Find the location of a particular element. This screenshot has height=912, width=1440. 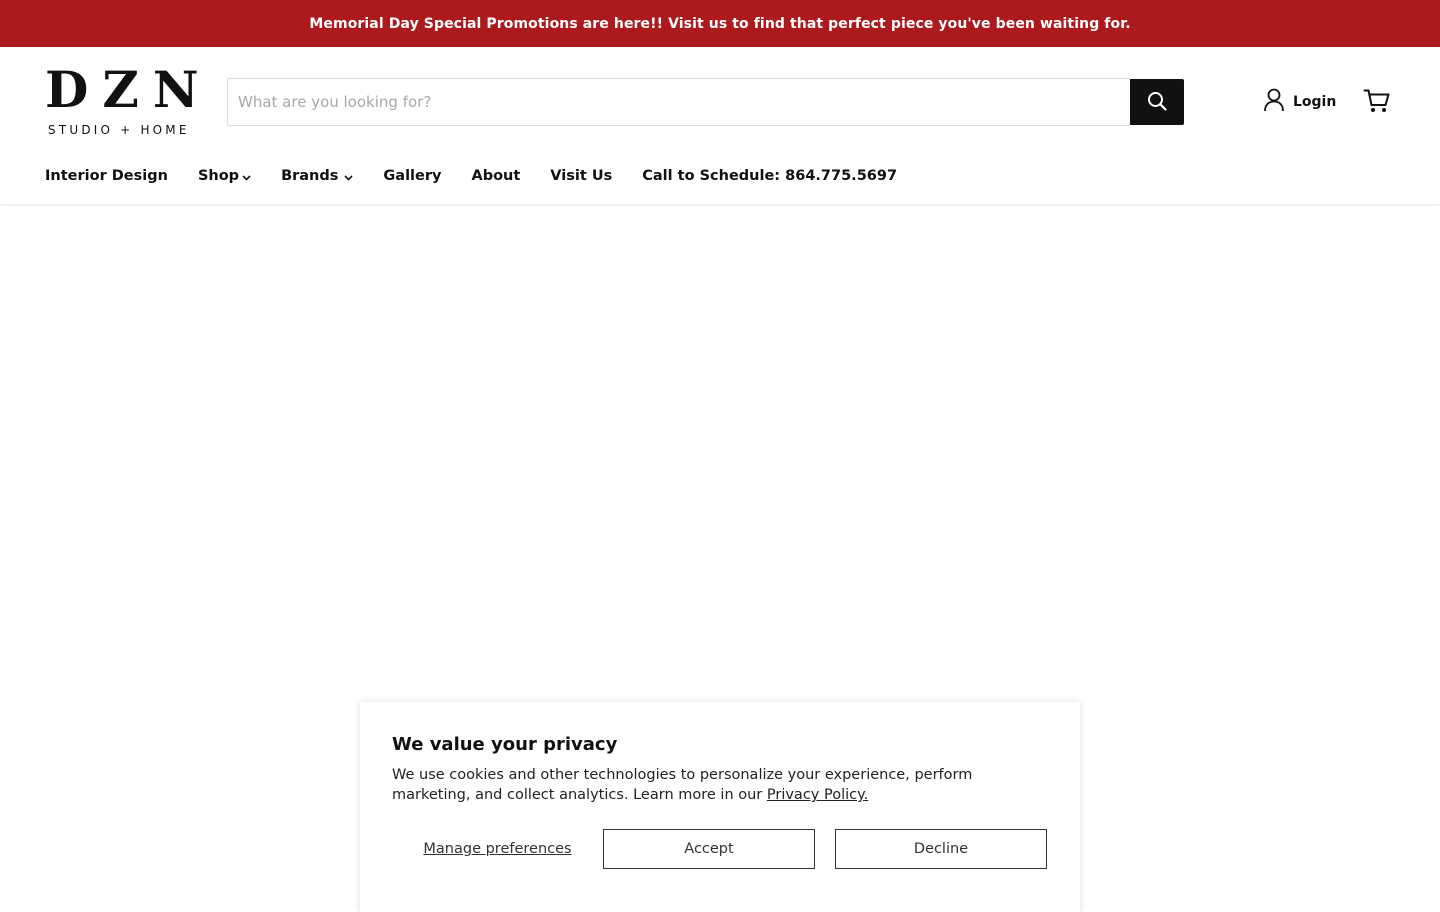

logo-main-text: DZN is located at coordinates (129, 89).